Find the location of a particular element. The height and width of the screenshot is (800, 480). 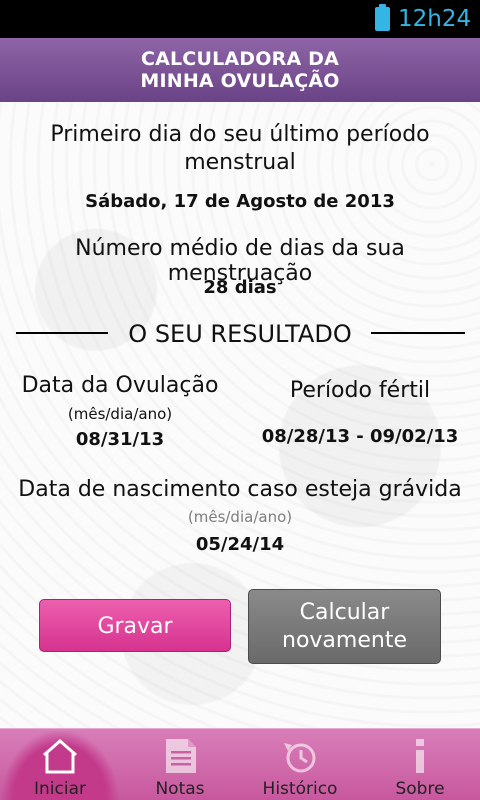

cycle-length-value: 28 dias is located at coordinates (240, 287).